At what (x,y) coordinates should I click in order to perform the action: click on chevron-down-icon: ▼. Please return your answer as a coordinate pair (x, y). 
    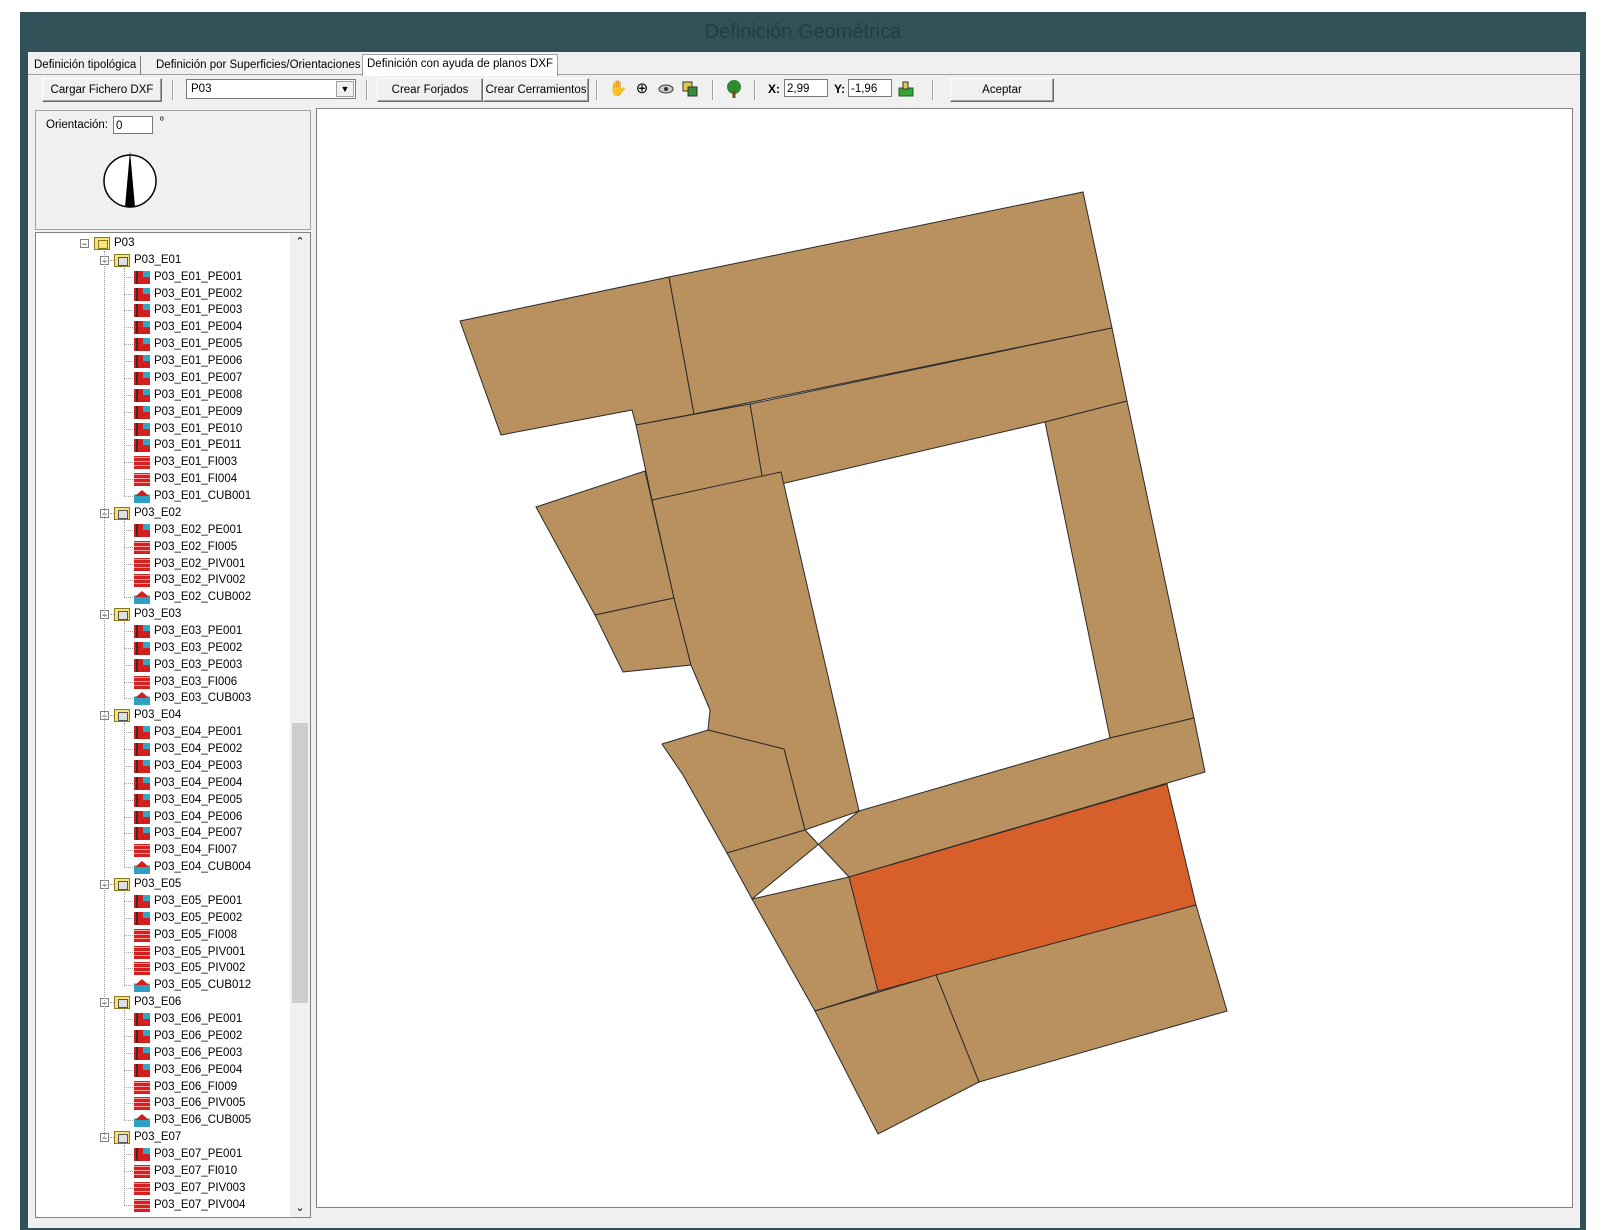
    Looking at the image, I should click on (345, 89).